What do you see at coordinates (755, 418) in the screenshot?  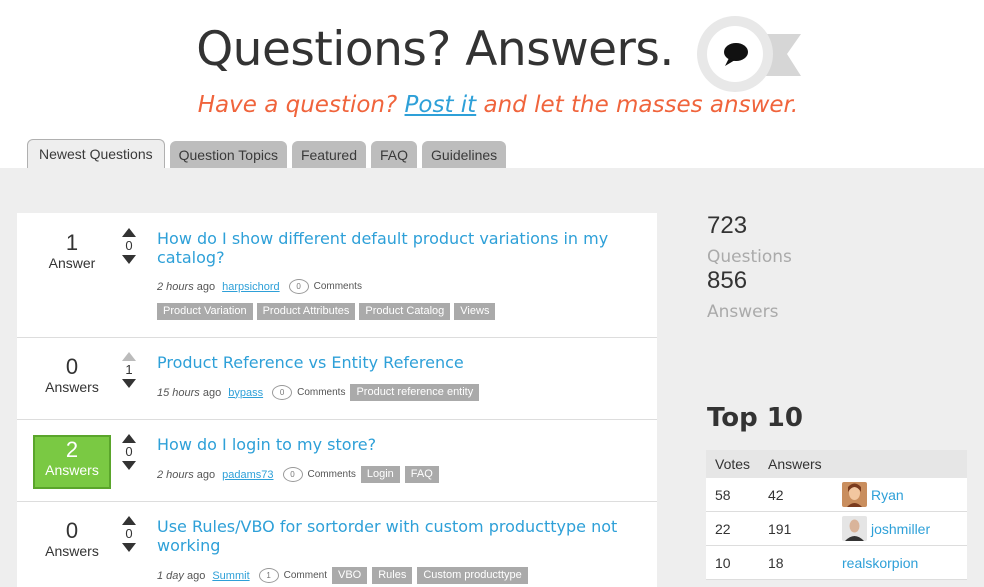 I see `top10-title: Top 10` at bounding box center [755, 418].